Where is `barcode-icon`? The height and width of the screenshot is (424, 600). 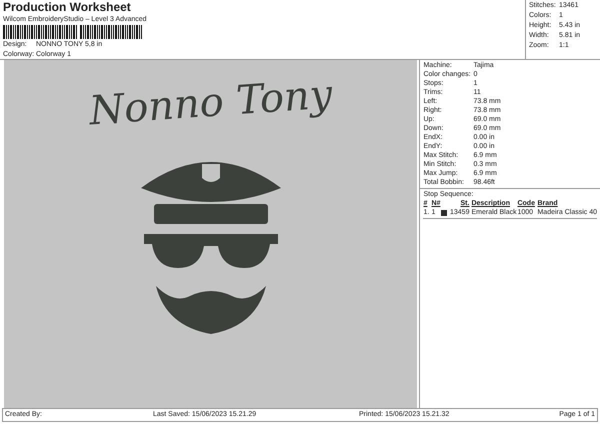
barcode-icon is located at coordinates (73, 32).